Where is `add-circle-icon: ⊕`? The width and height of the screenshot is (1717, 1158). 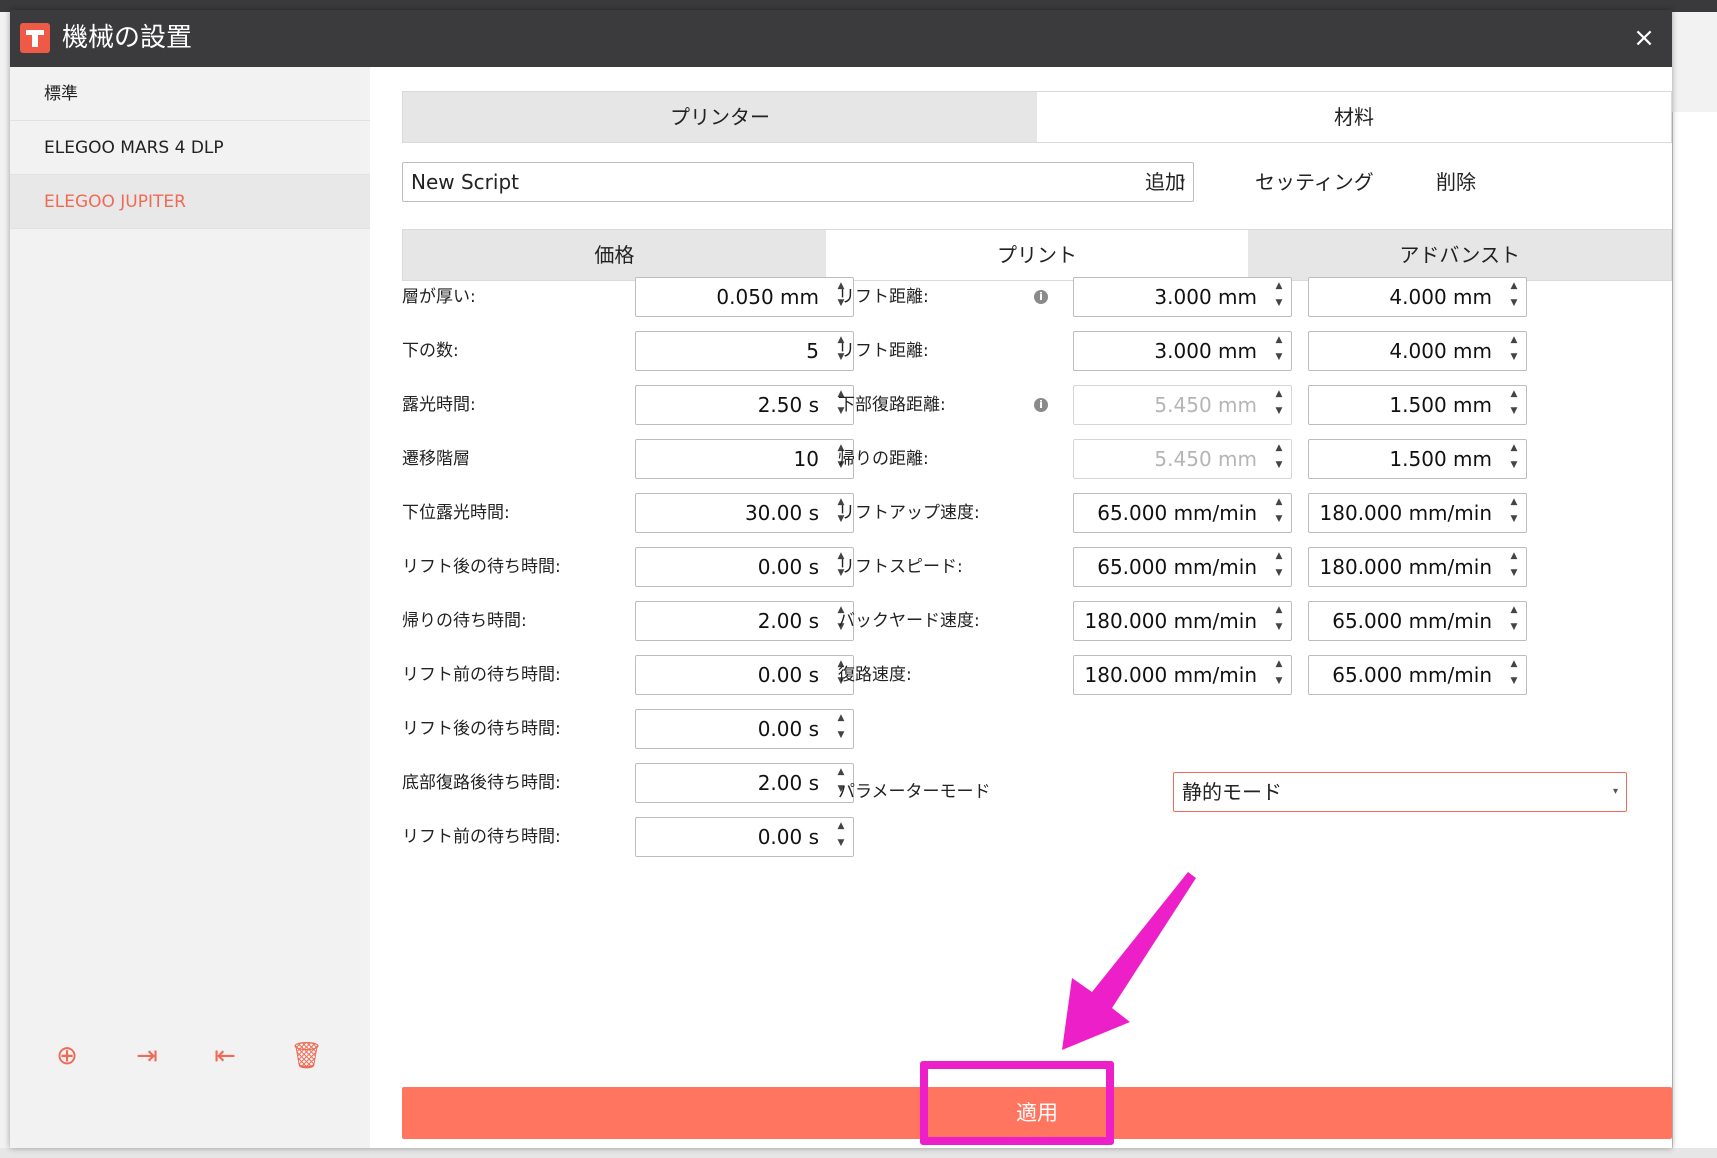 add-circle-icon: ⊕ is located at coordinates (67, 1056).